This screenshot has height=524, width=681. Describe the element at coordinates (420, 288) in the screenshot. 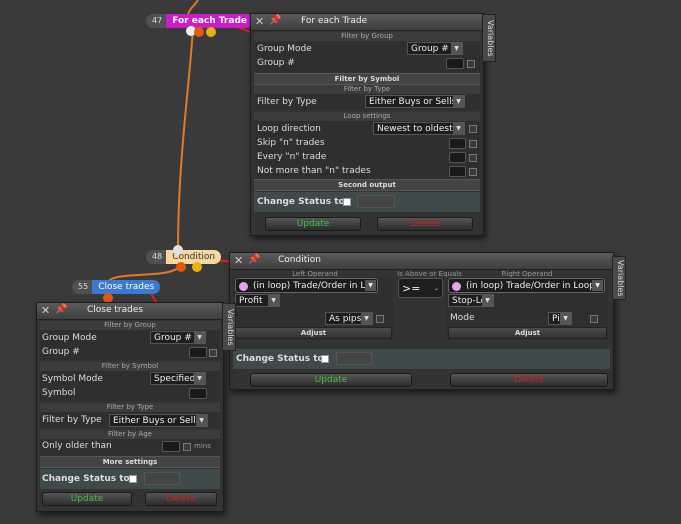

I see `operator-select: >= ⌄` at that location.